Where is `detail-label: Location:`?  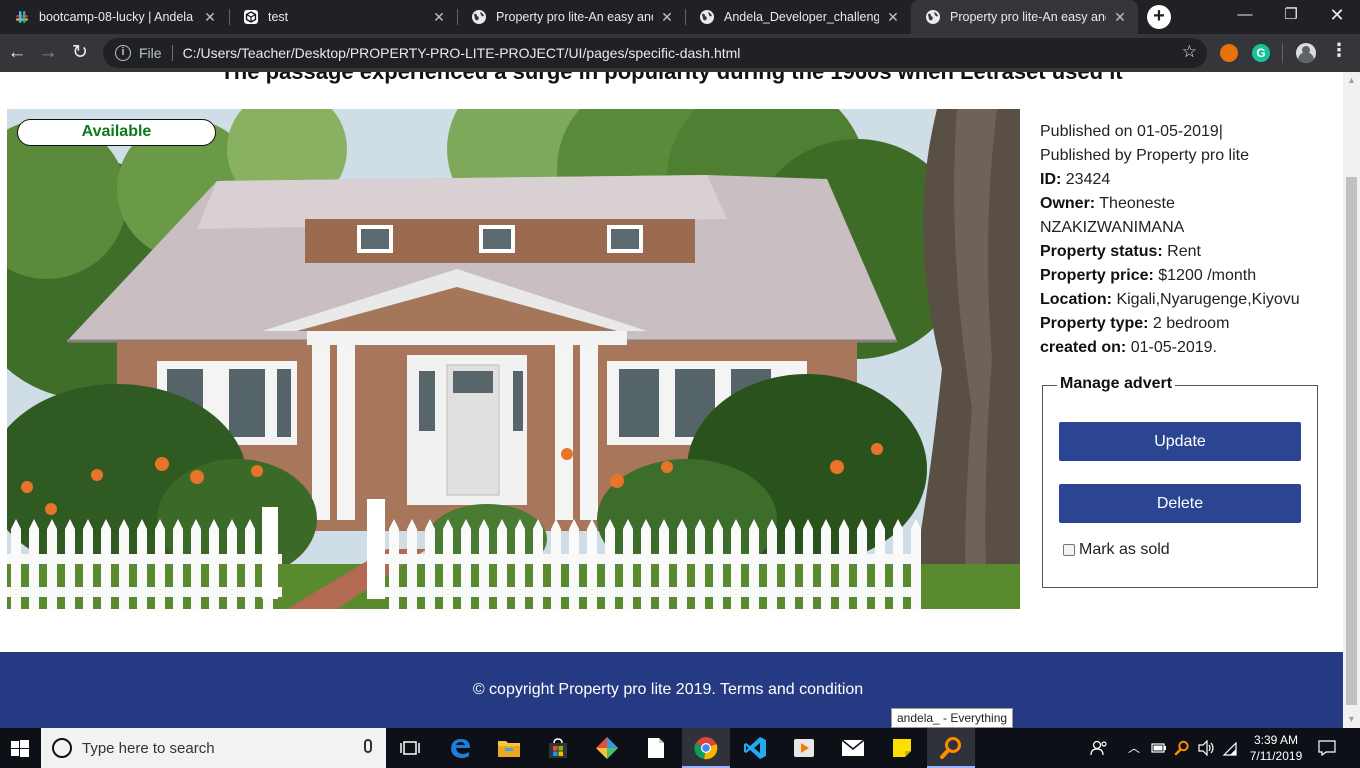
detail-label: Location: is located at coordinates (1076, 299).